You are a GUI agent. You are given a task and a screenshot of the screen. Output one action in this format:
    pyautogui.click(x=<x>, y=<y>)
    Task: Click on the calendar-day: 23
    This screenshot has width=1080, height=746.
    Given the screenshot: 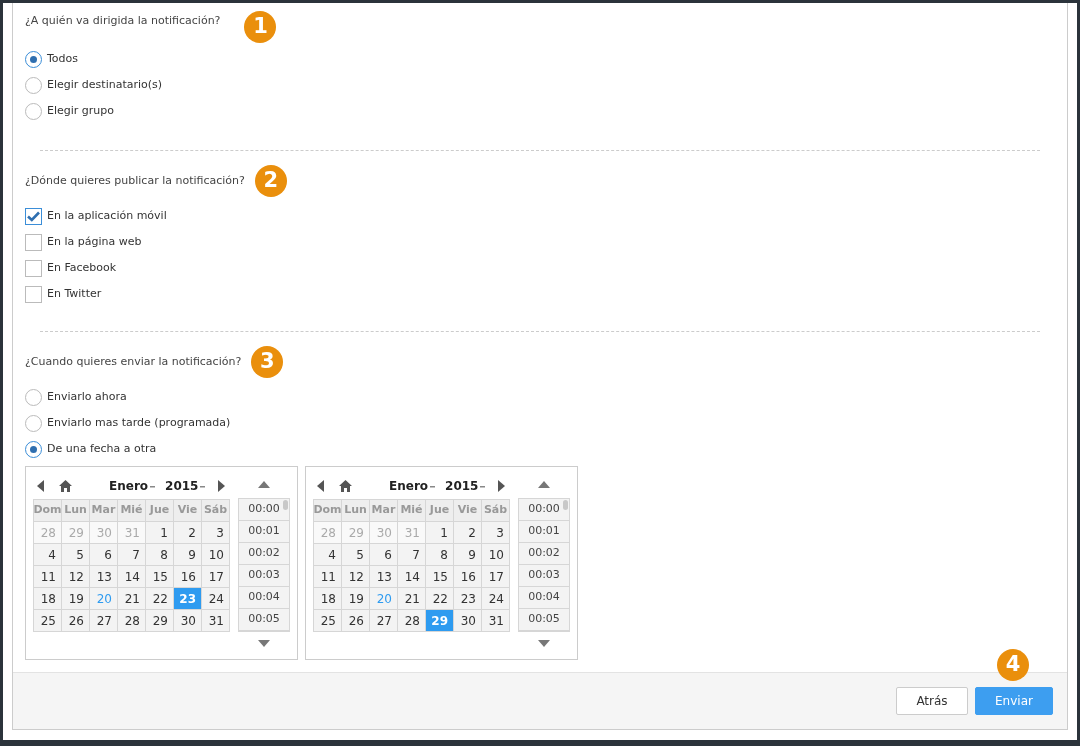 What is the action you would take?
    pyautogui.click(x=468, y=599)
    